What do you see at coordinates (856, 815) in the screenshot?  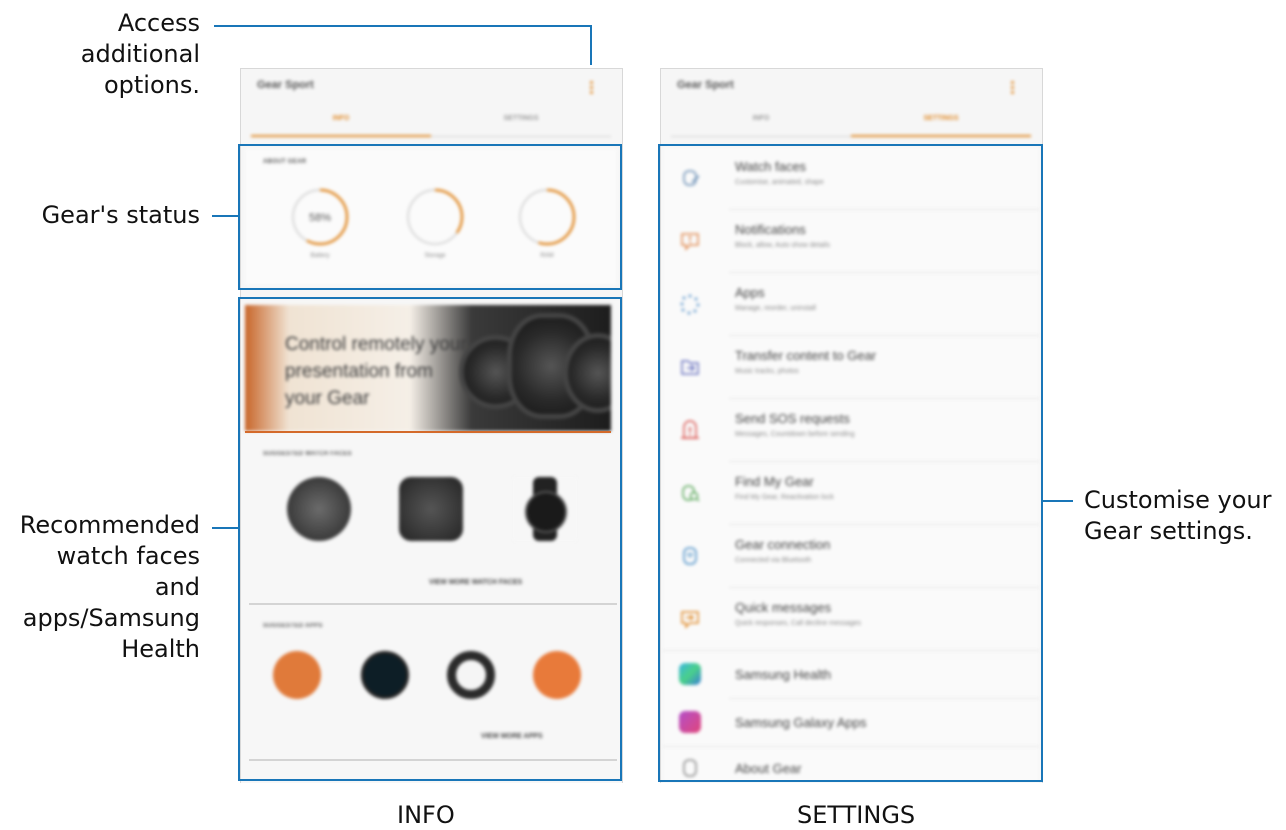 I see `settings-caption: SETTINGS` at bounding box center [856, 815].